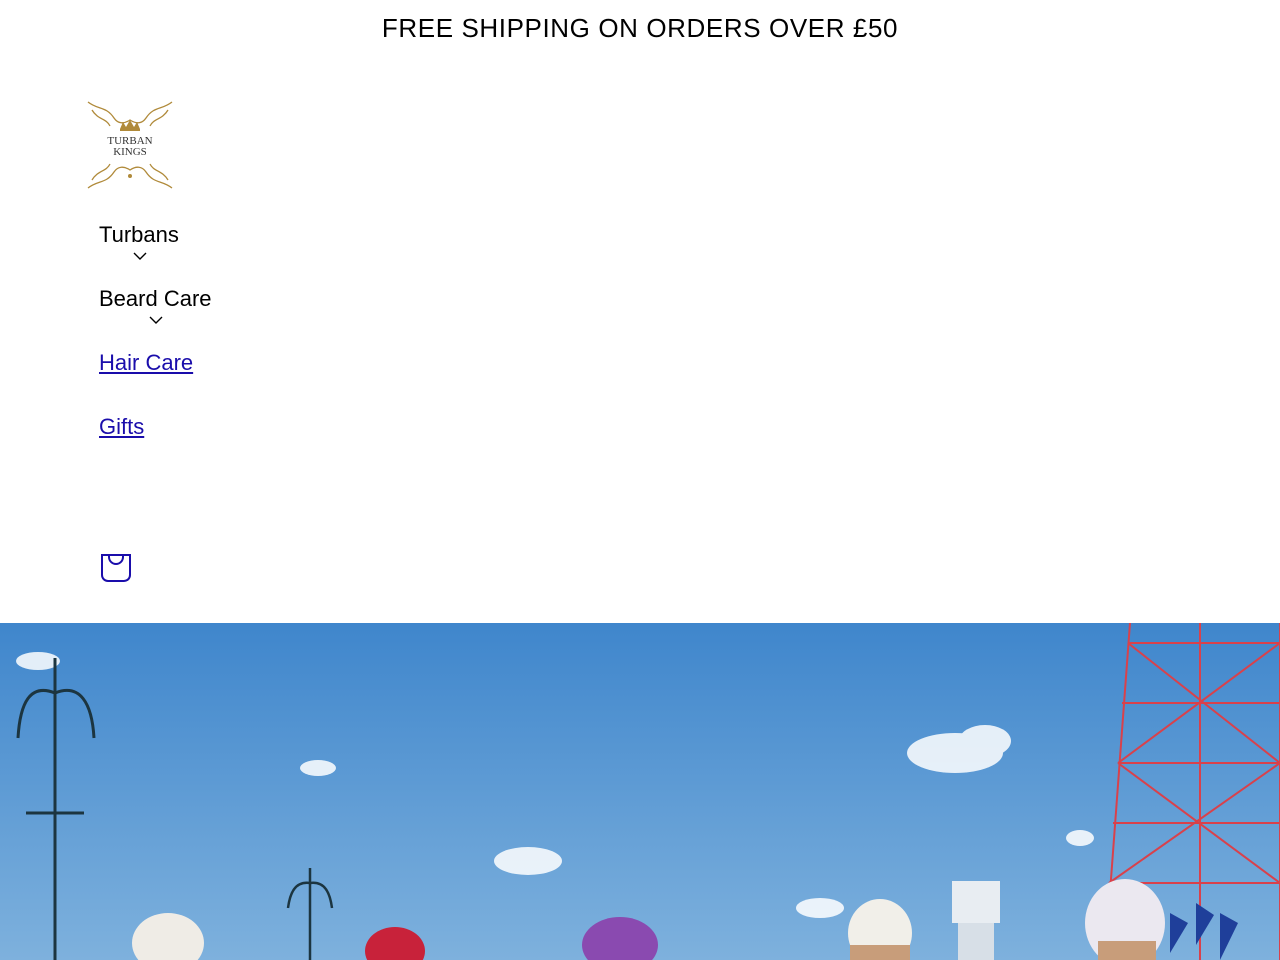 This screenshot has height=960, width=1280. I want to click on nav-link-gifts: Gifts, so click(121, 427).